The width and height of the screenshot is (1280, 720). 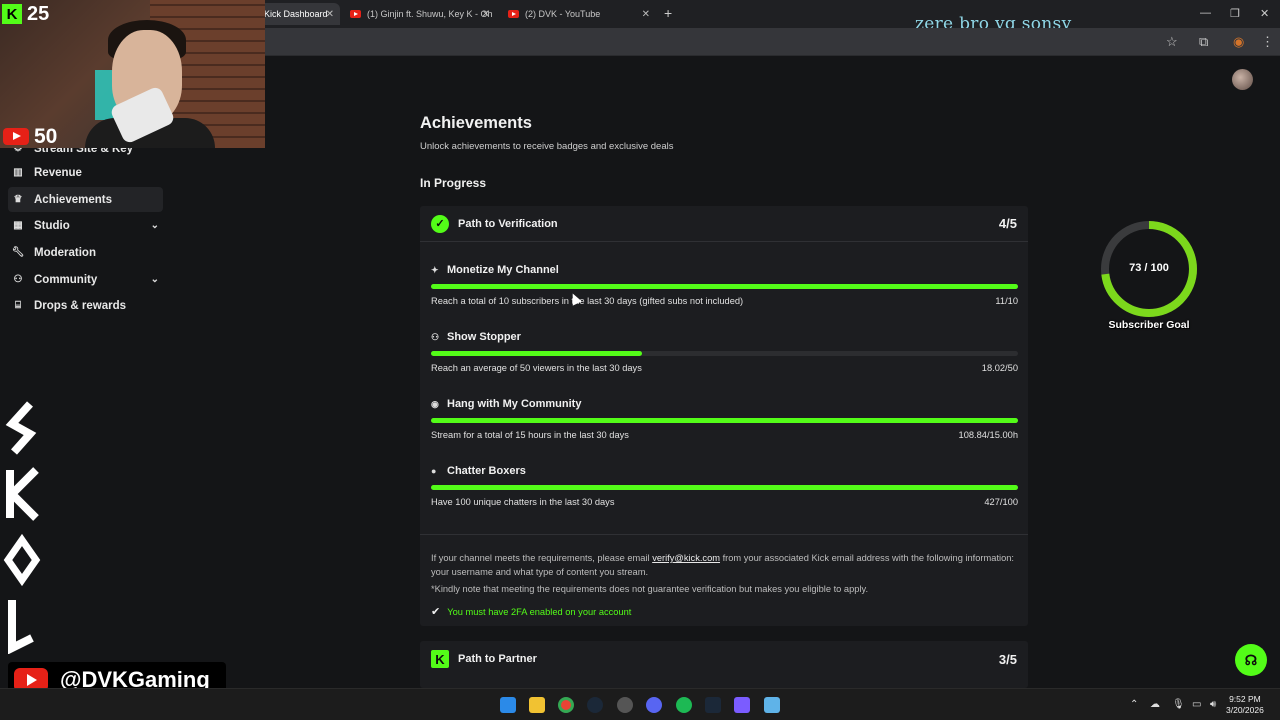 I want to click on tab-kick-dashboard: Kick Dashboard ✕, so click(x=299, y=14).